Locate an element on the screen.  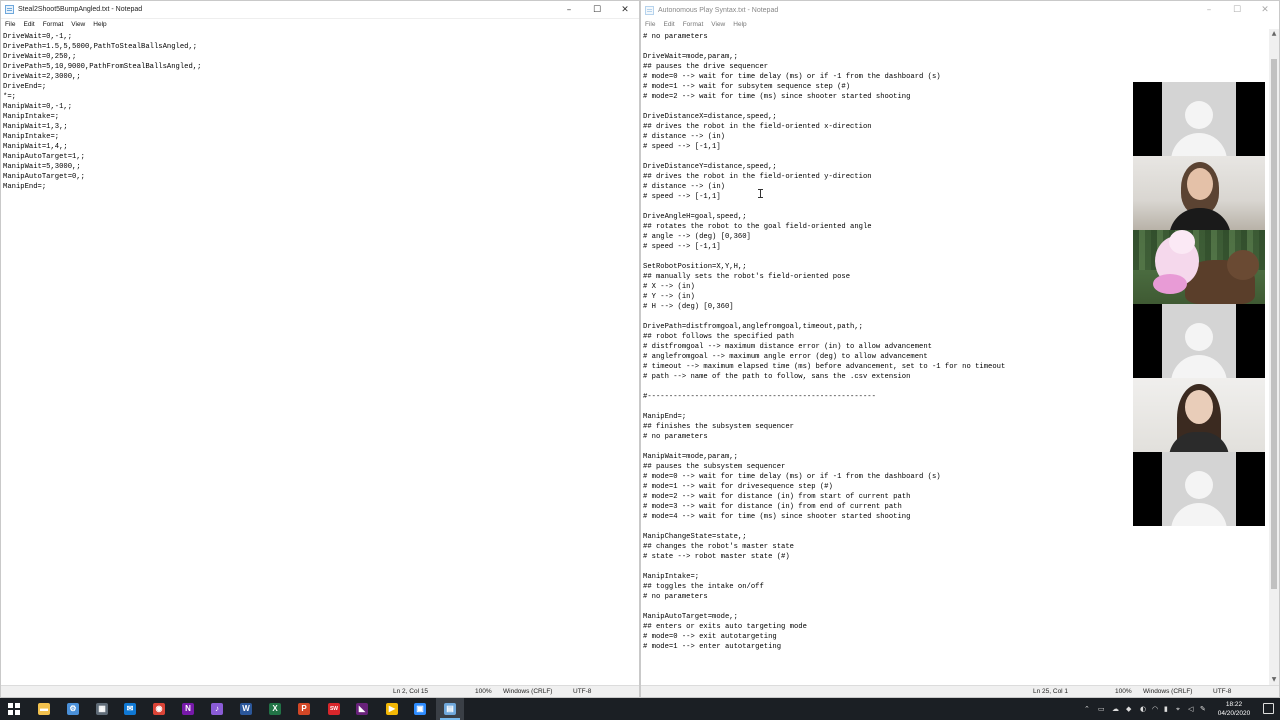
text-line: ManipWait=0,-1,; is located at coordinates (321, 107).